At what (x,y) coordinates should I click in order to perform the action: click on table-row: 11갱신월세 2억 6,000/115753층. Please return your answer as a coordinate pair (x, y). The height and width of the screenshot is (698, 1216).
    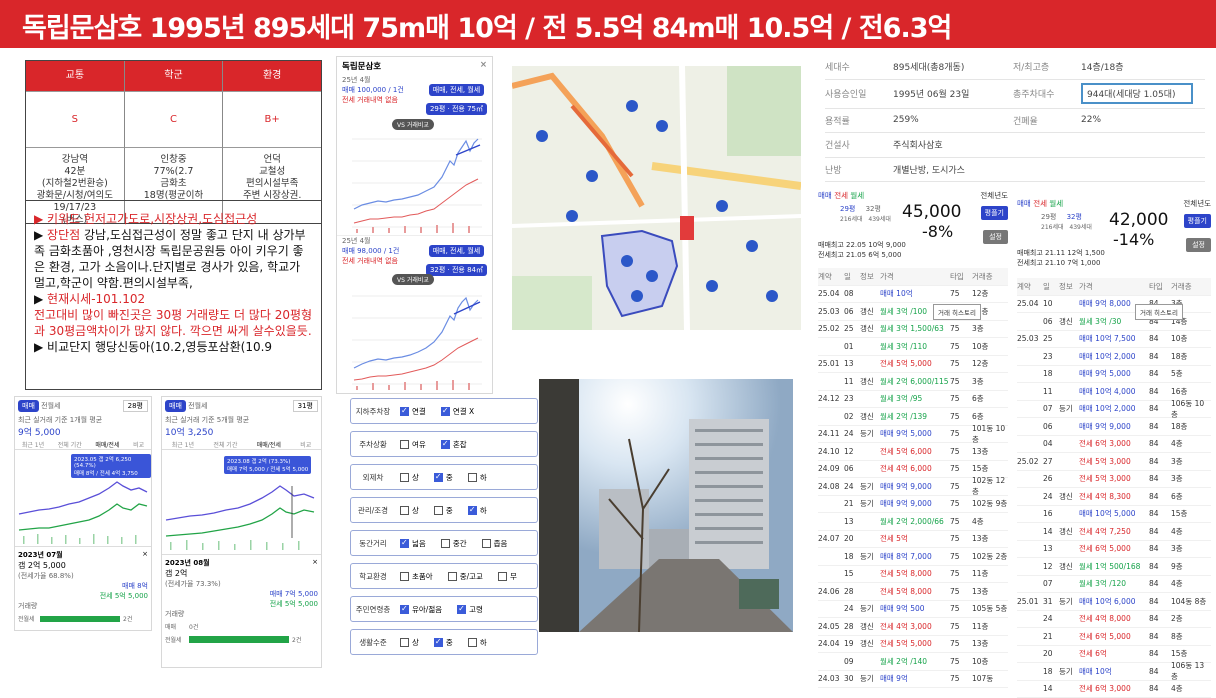
    Looking at the image, I should click on (913, 382).